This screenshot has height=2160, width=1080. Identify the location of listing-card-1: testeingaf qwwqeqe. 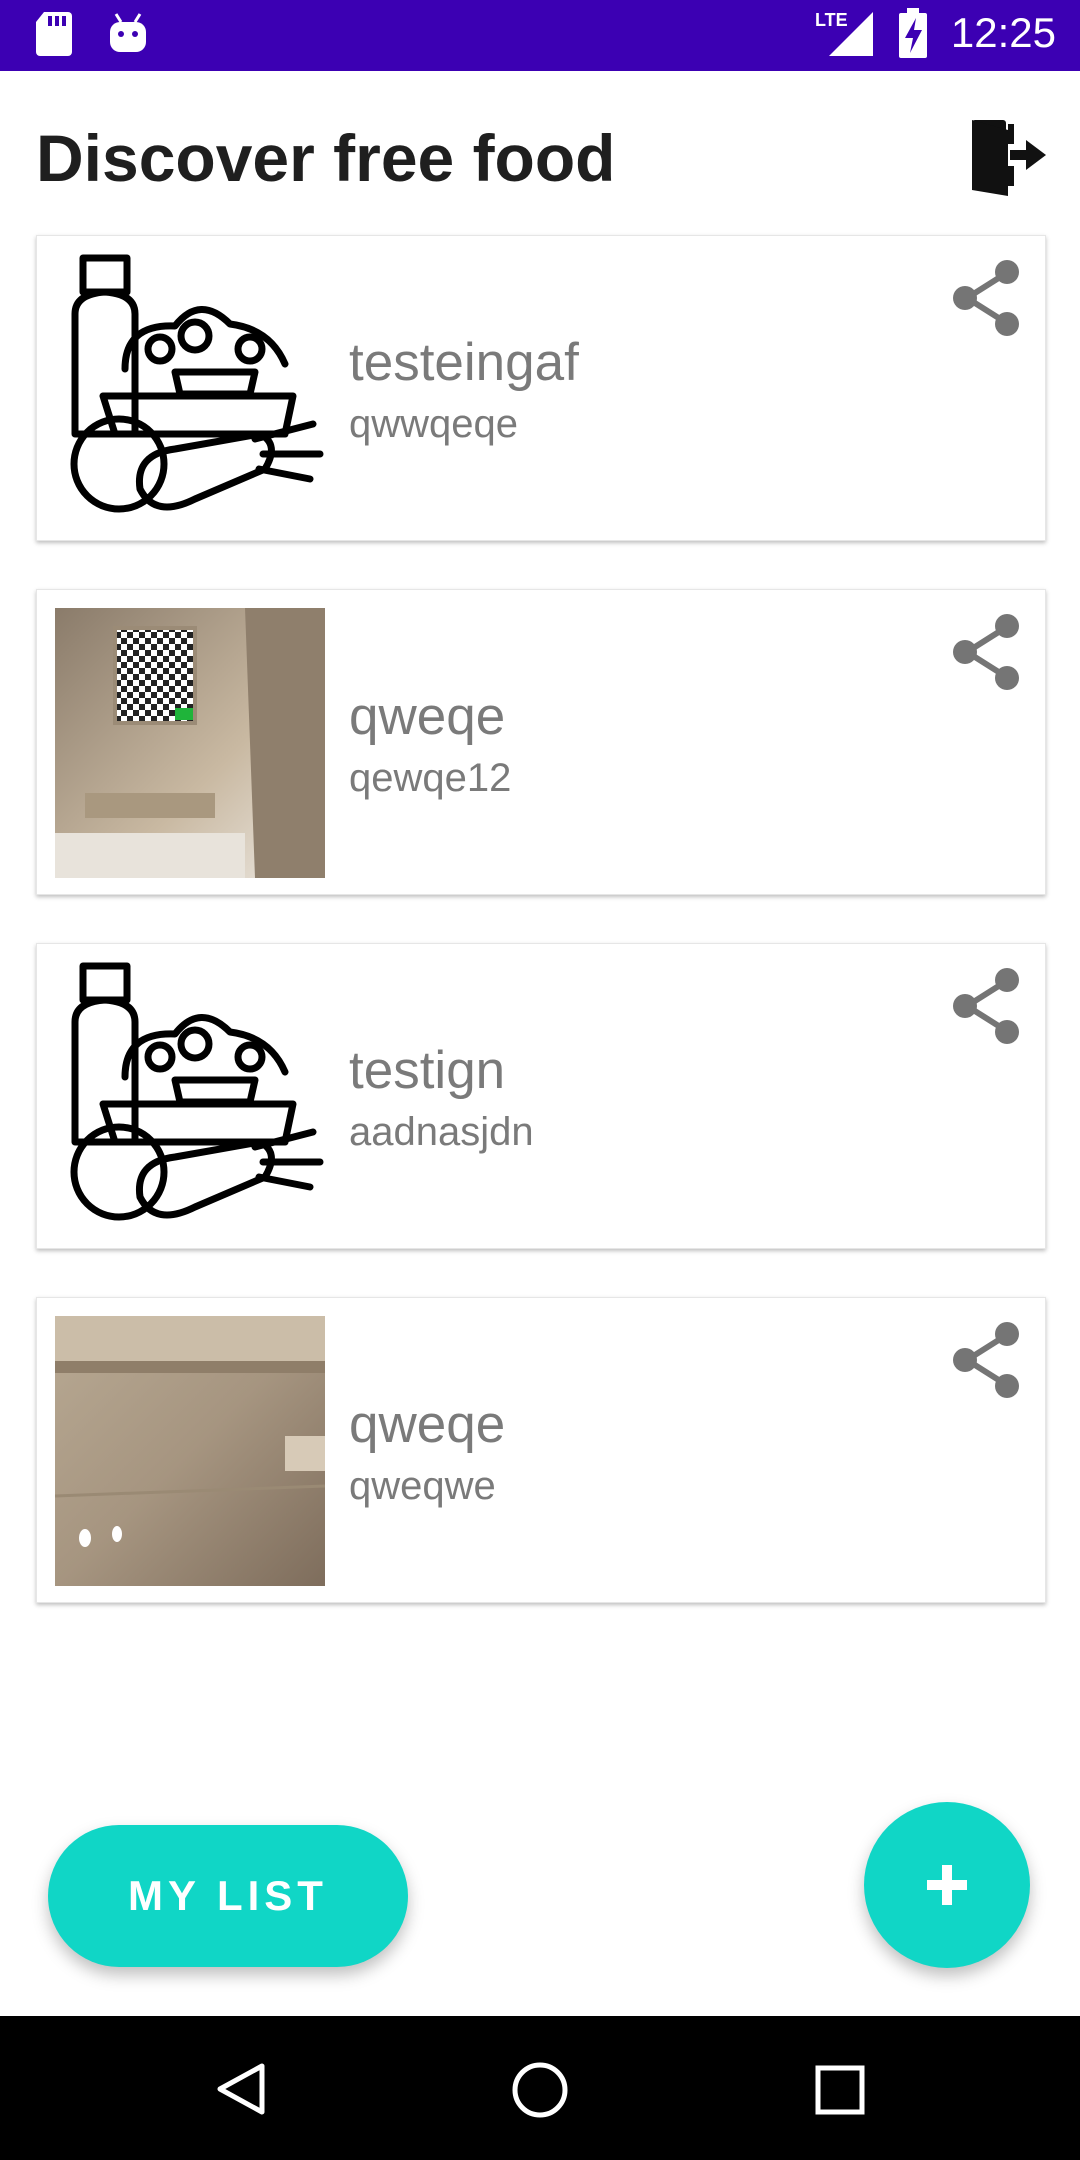
(541, 388).